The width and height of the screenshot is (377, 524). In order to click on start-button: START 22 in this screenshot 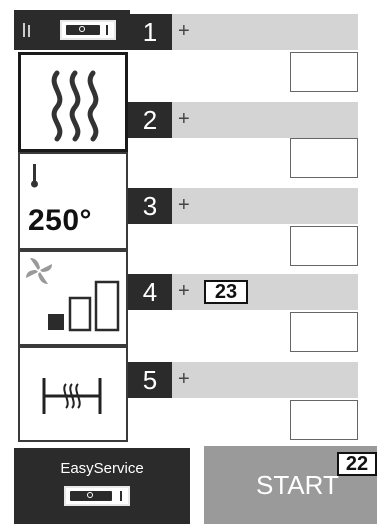, I will do `click(290, 485)`.